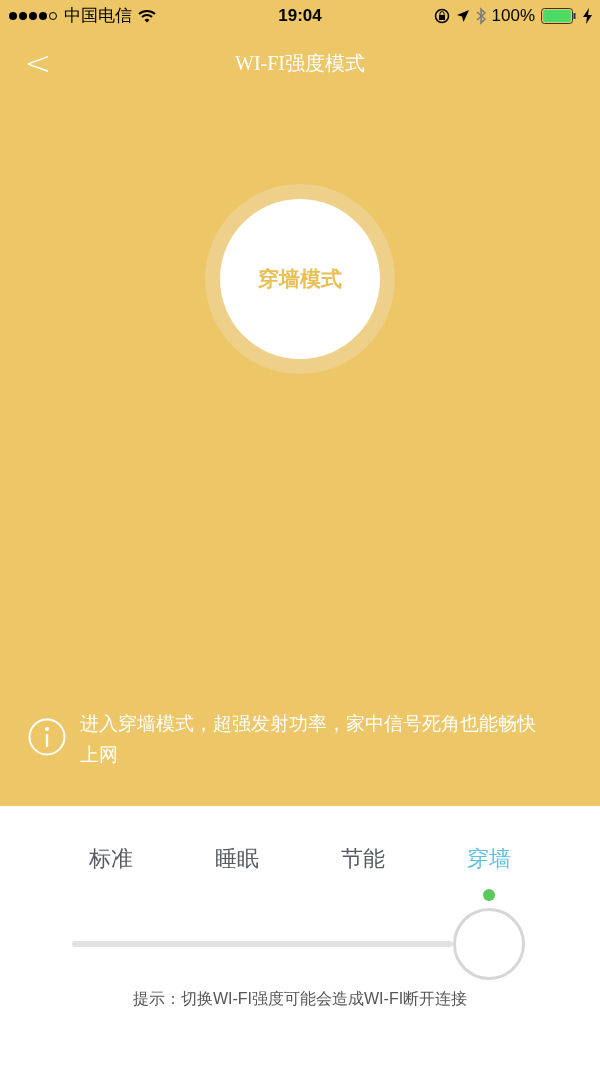 This screenshot has height=1067, width=600. I want to click on mode-tab: 节能, so click(363, 858).